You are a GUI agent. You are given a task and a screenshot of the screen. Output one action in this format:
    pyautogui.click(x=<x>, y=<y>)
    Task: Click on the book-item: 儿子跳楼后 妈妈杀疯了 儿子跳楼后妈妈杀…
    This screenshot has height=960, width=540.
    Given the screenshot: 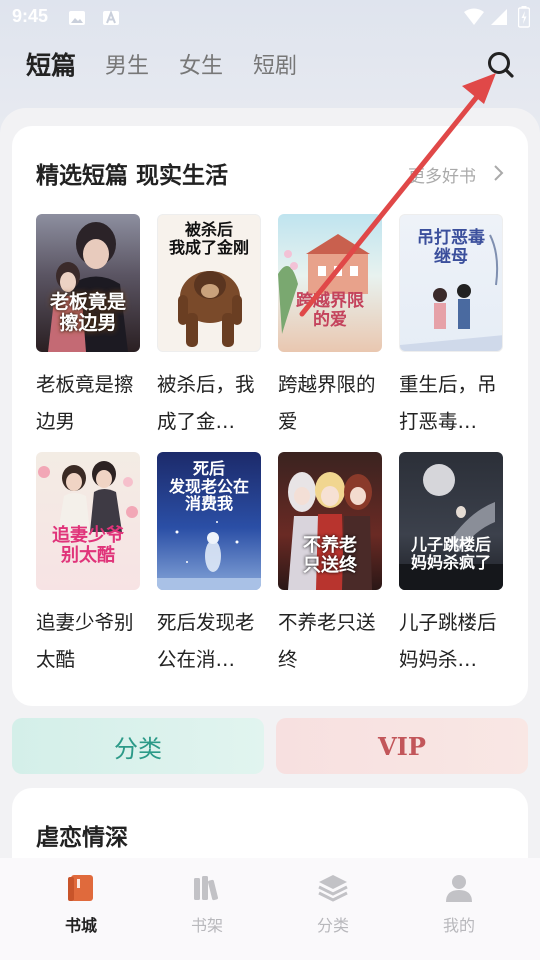 What is the action you would take?
    pyautogui.click(x=451, y=565)
    